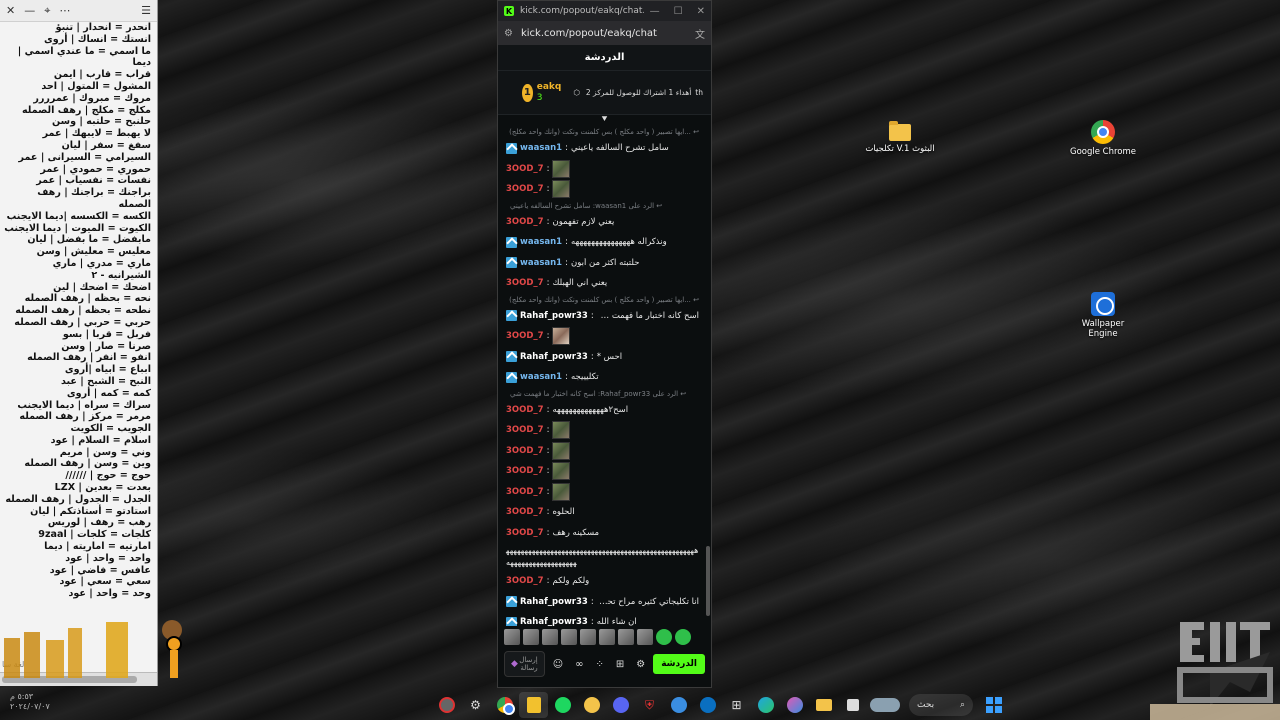  I want to click on taskbar-edge-icon, so click(765, 705).